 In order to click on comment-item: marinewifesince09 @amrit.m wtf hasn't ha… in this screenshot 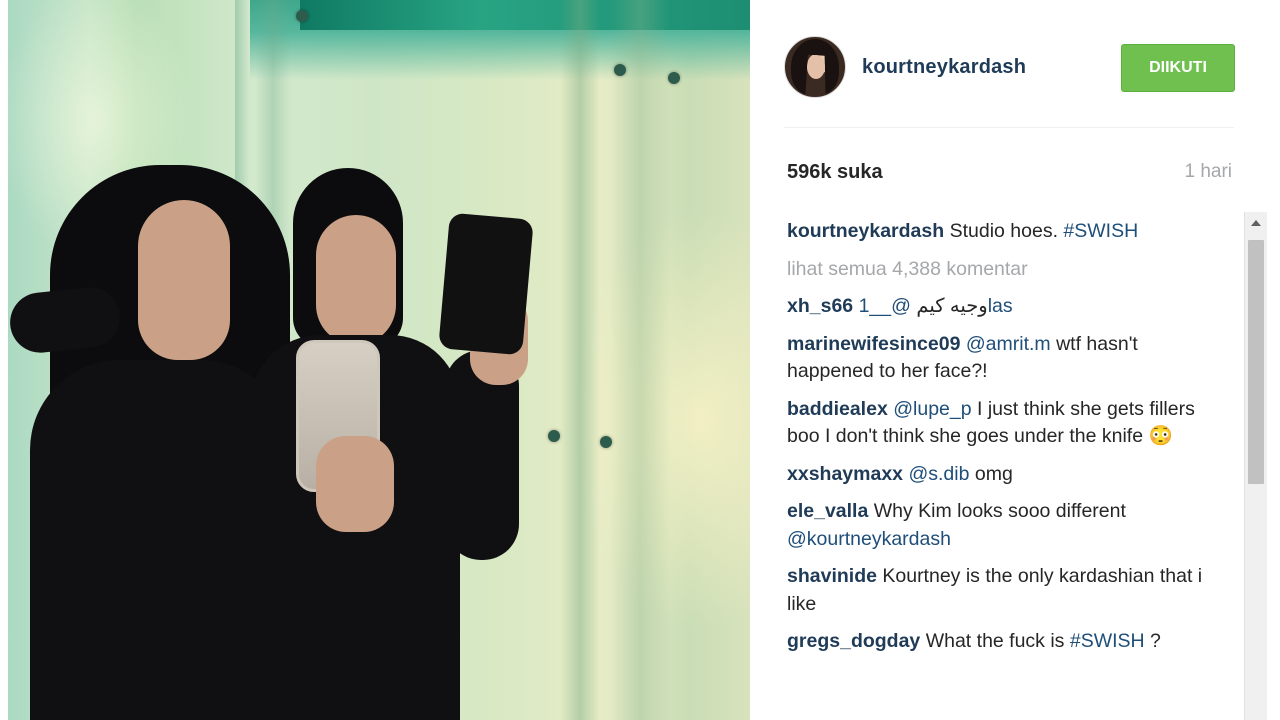, I will do `click(1007, 358)`.